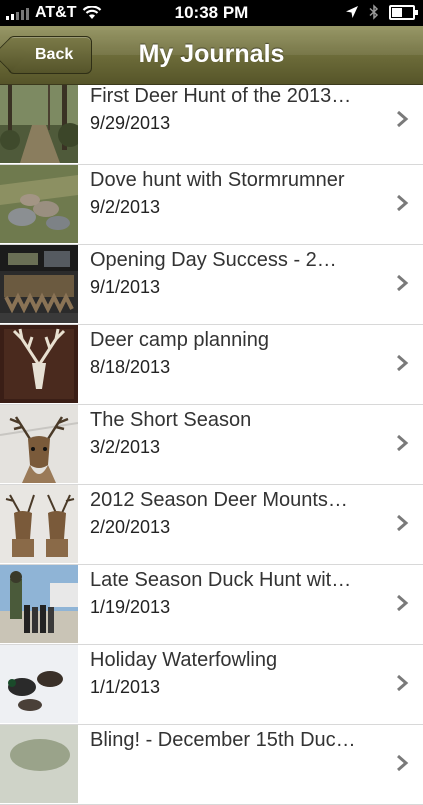 The width and height of the screenshot is (423, 805). What do you see at coordinates (381, 12) in the screenshot?
I see `status-right` at bounding box center [381, 12].